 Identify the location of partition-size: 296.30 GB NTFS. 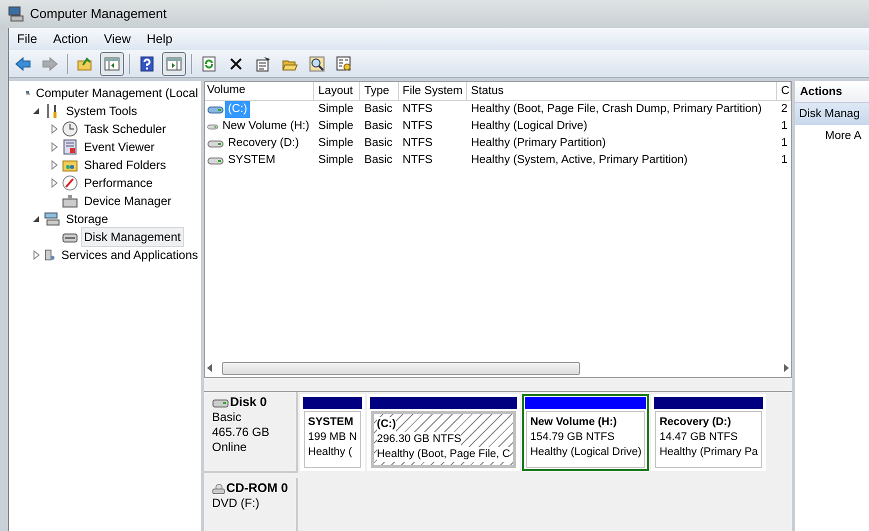
(419, 439).